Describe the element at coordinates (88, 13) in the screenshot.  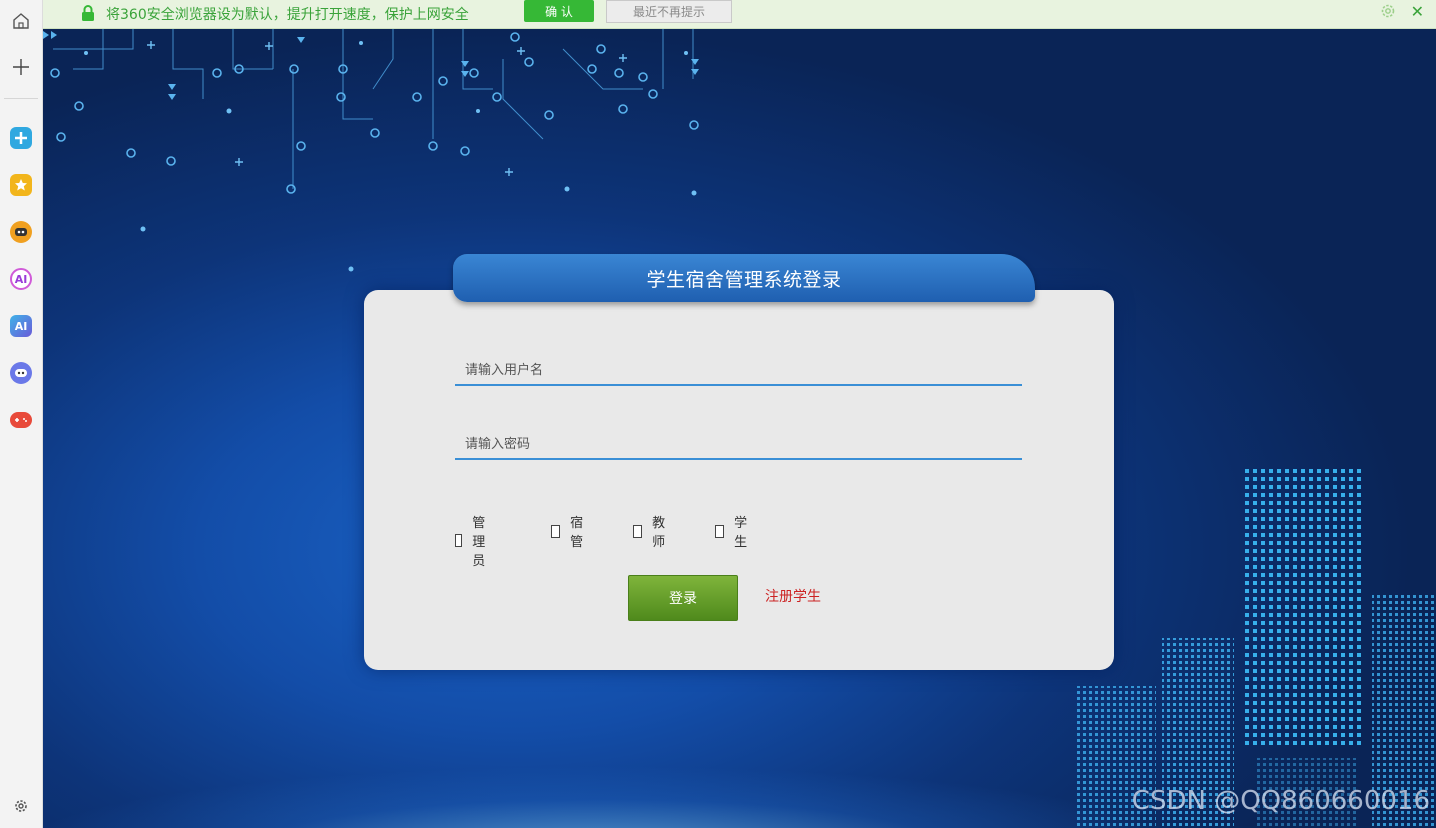
I see `lock-icon` at that location.